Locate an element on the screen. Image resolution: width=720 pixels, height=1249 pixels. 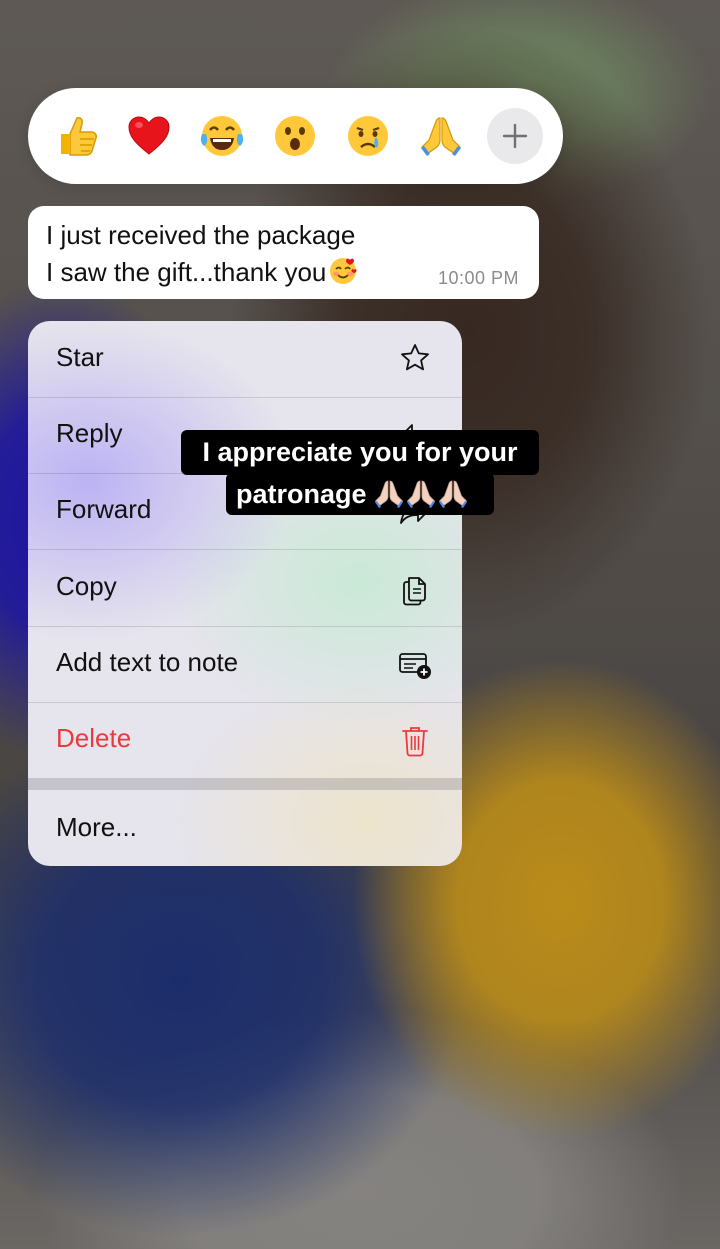
menu-item-label: Star is located at coordinates (80, 357).